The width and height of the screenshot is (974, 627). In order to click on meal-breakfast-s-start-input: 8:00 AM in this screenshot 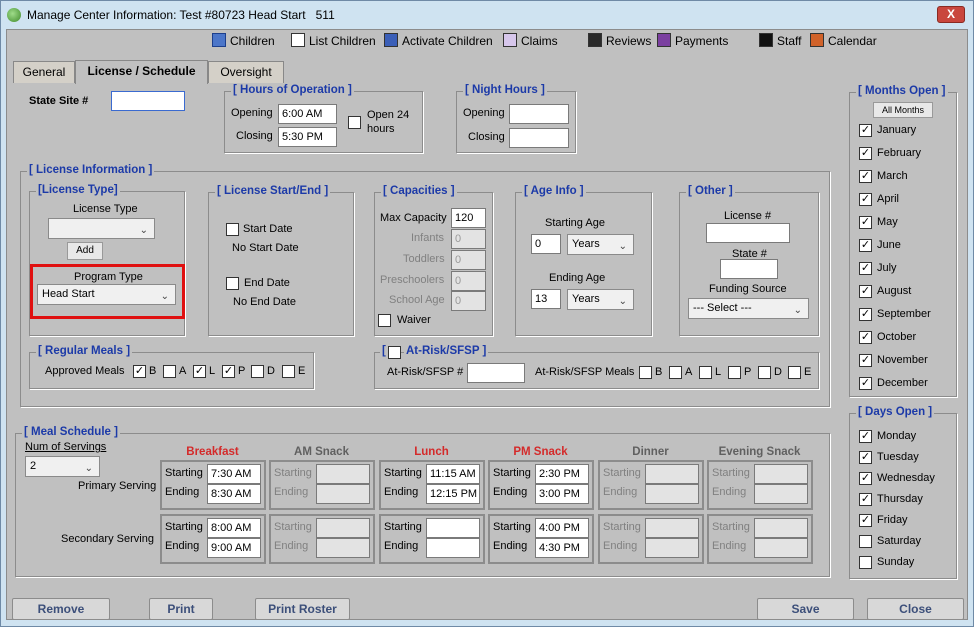, I will do `click(234, 528)`.